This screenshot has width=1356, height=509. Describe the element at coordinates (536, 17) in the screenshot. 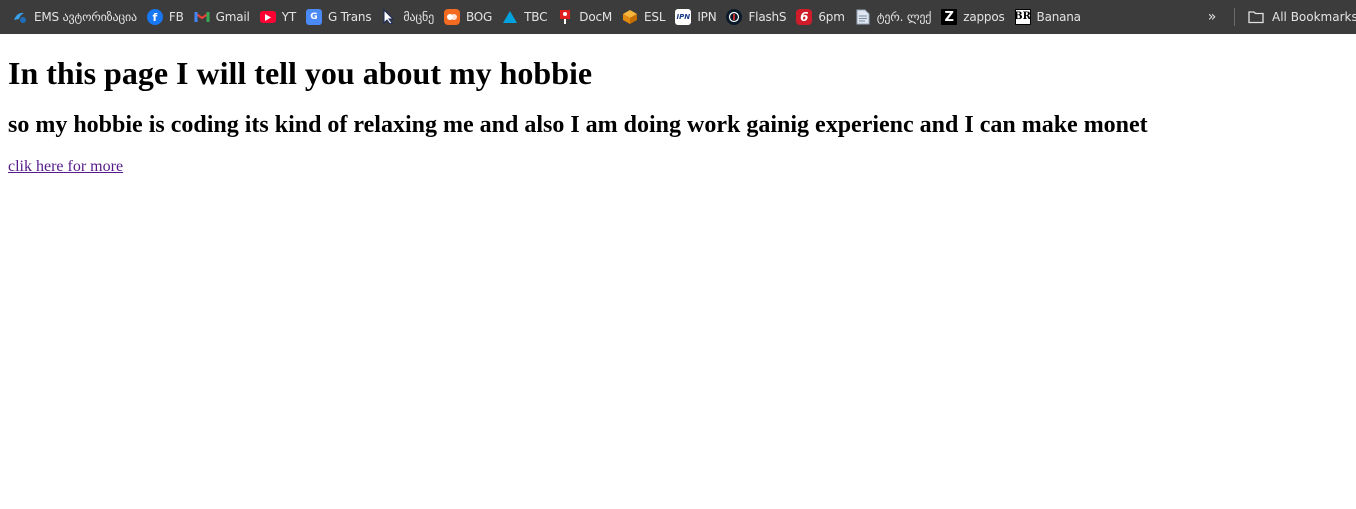

I see `bookmark-label: TBC` at that location.